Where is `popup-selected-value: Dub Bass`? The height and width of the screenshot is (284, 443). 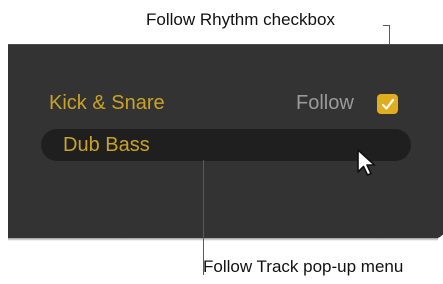
popup-selected-value: Dub Bass is located at coordinates (106, 145).